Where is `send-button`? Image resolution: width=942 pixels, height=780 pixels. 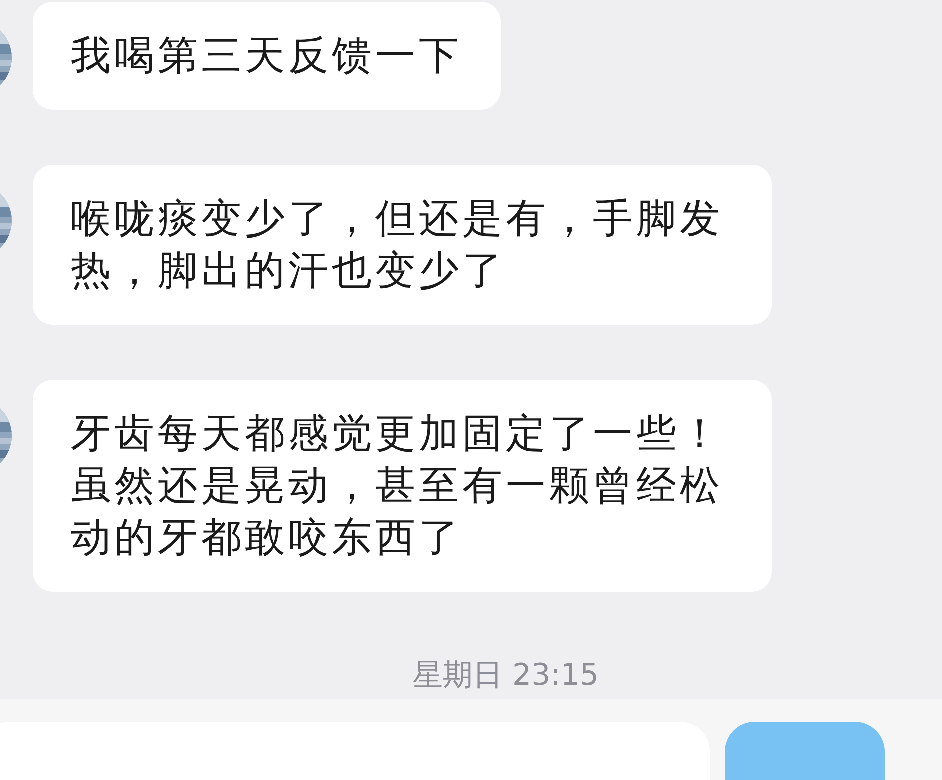 send-button is located at coordinates (805, 751).